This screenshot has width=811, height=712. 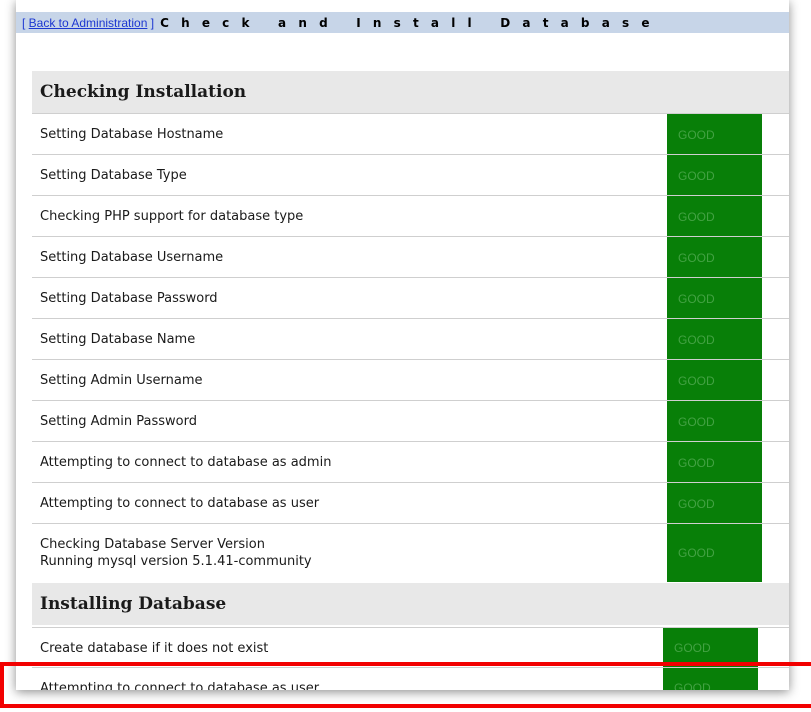 I want to click on check-label-line1: Checking Database Server Version, so click(x=152, y=544).